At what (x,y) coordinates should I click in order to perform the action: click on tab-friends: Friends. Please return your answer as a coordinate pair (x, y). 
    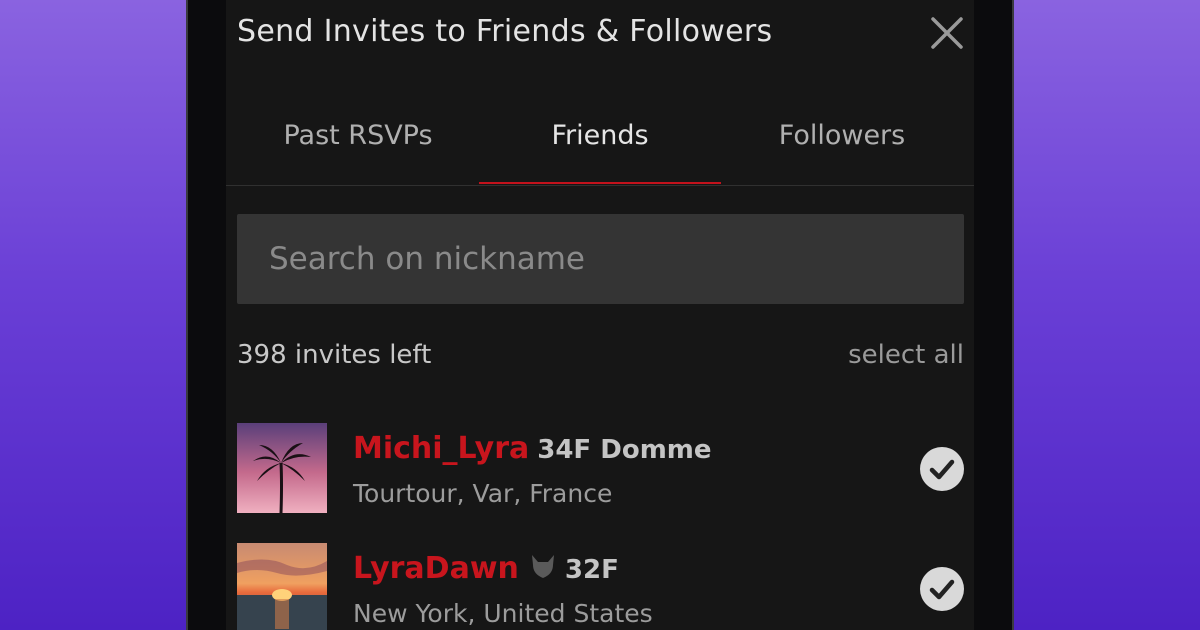
    Looking at the image, I should click on (600, 138).